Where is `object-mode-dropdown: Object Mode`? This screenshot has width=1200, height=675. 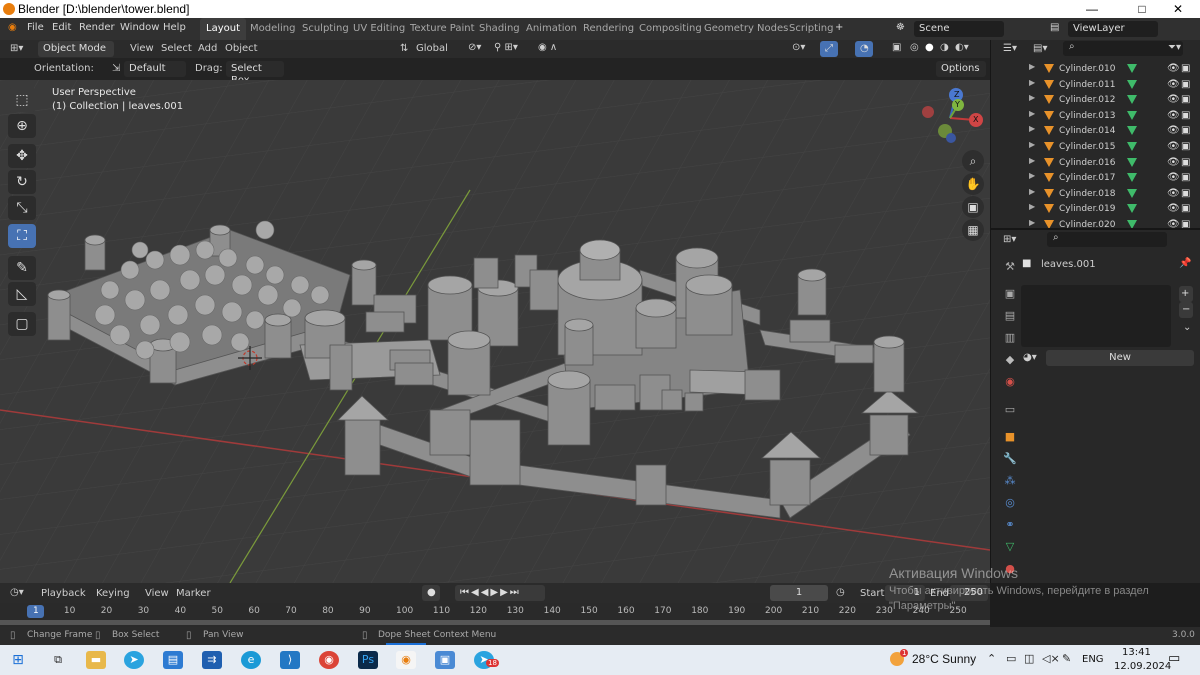 object-mode-dropdown: Object Mode is located at coordinates (76, 49).